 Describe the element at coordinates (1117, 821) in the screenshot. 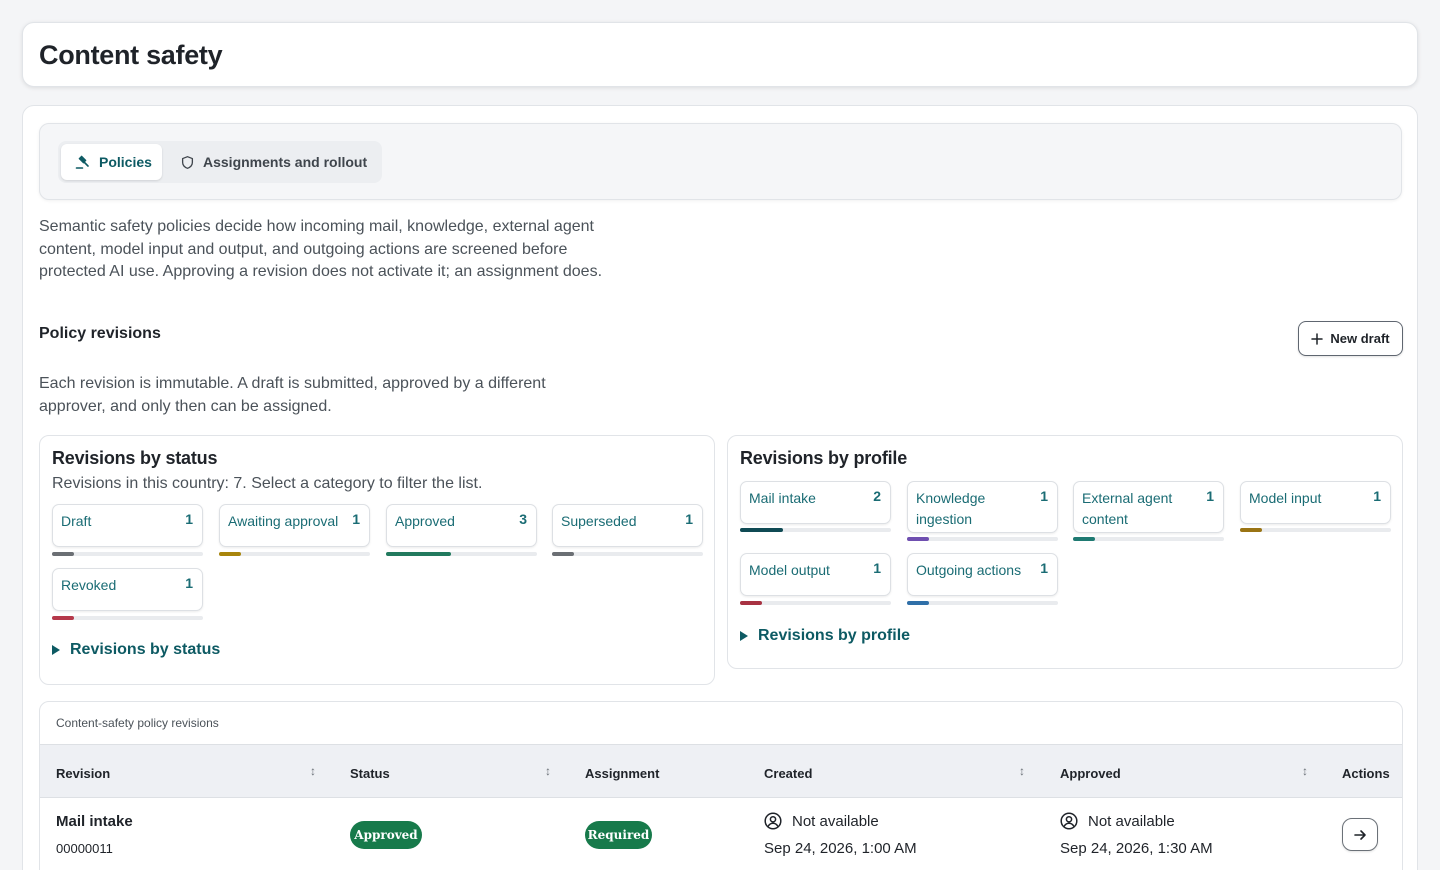

I see `approved-by: Not available` at that location.